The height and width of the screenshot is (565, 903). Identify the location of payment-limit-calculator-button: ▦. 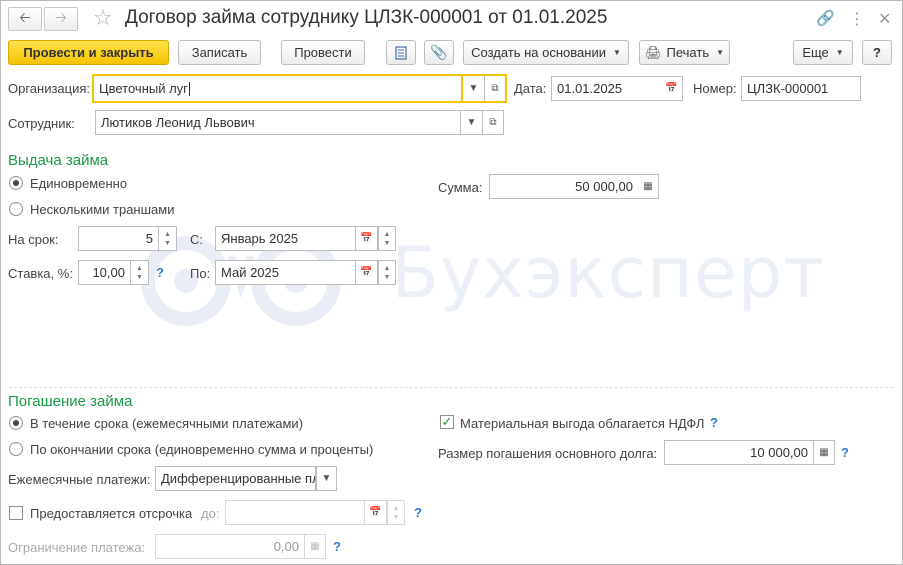
(315, 546).